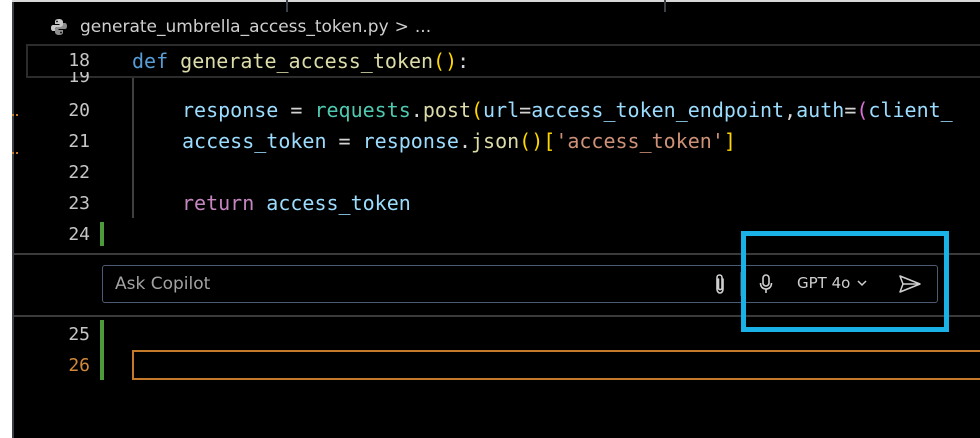 The width and height of the screenshot is (980, 438). What do you see at coordinates (446, 110) in the screenshot?
I see `method: post` at bounding box center [446, 110].